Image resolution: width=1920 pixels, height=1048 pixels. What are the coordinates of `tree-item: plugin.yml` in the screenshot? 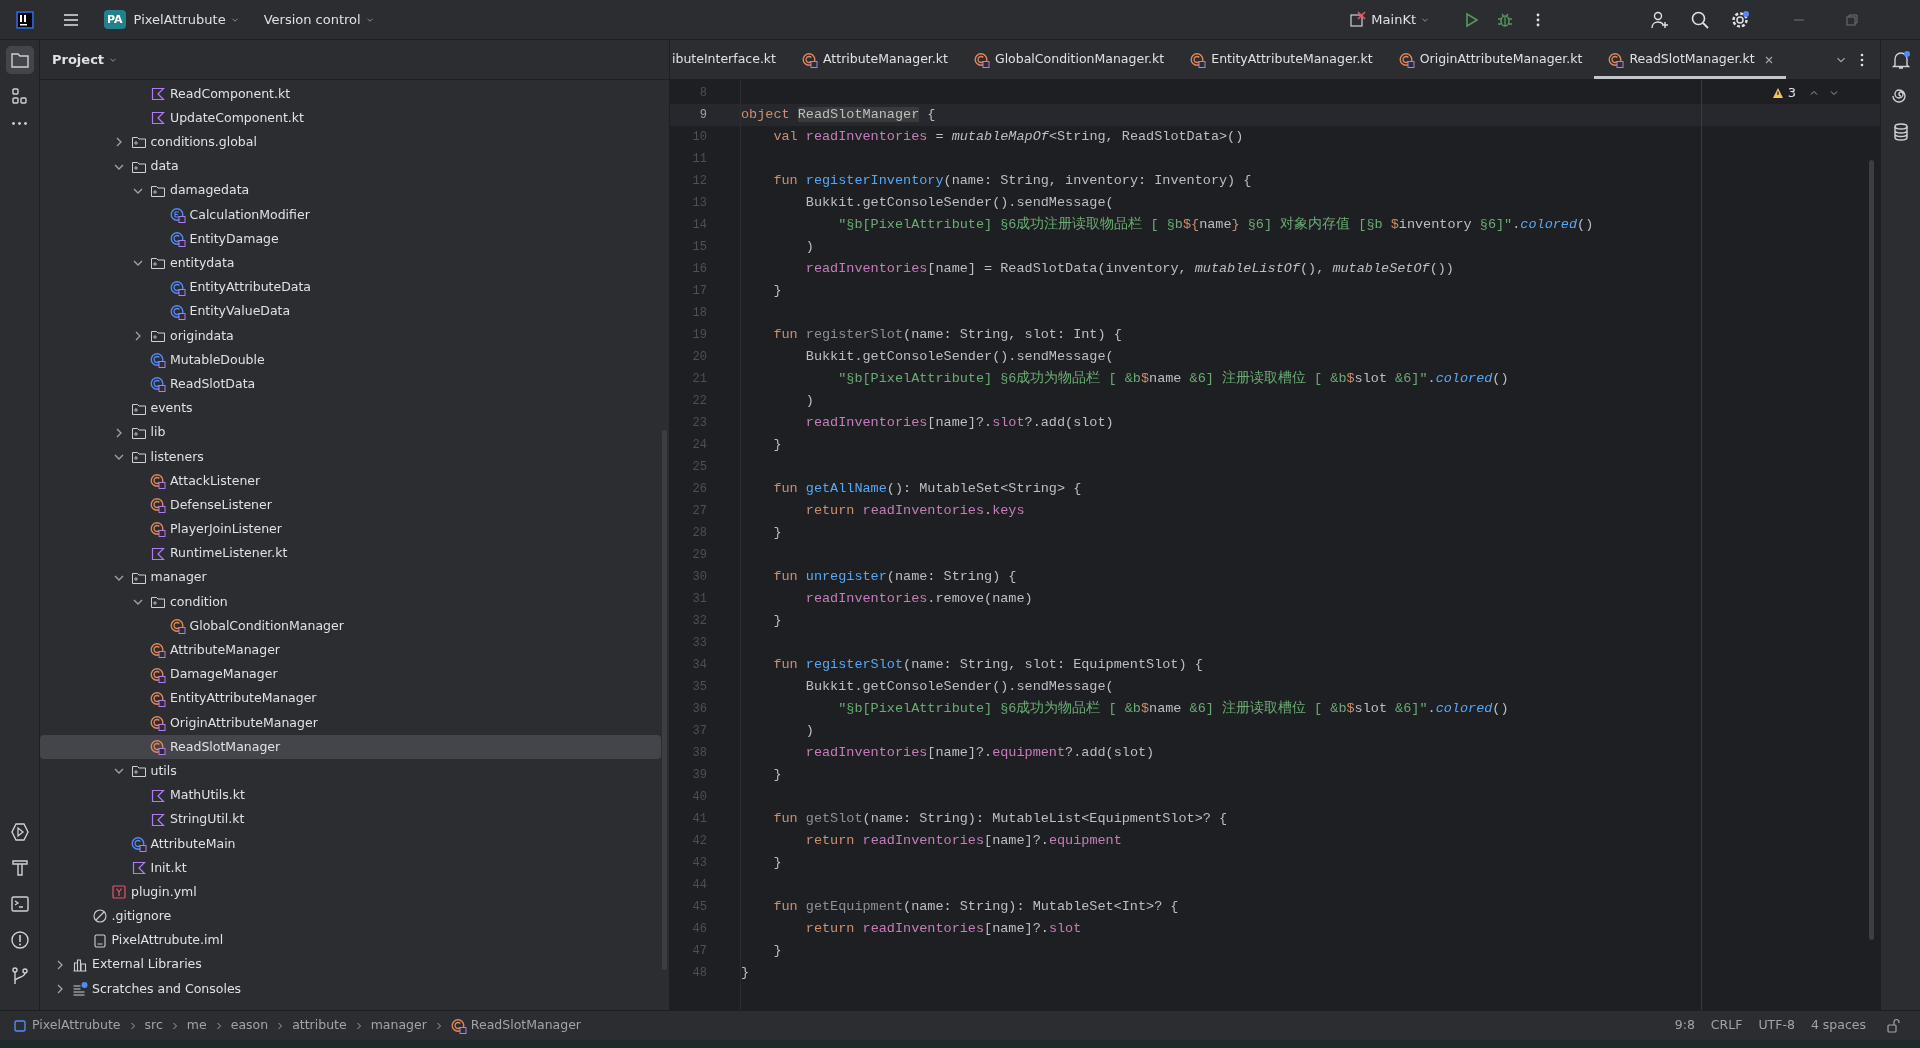 It's located at (350, 892).